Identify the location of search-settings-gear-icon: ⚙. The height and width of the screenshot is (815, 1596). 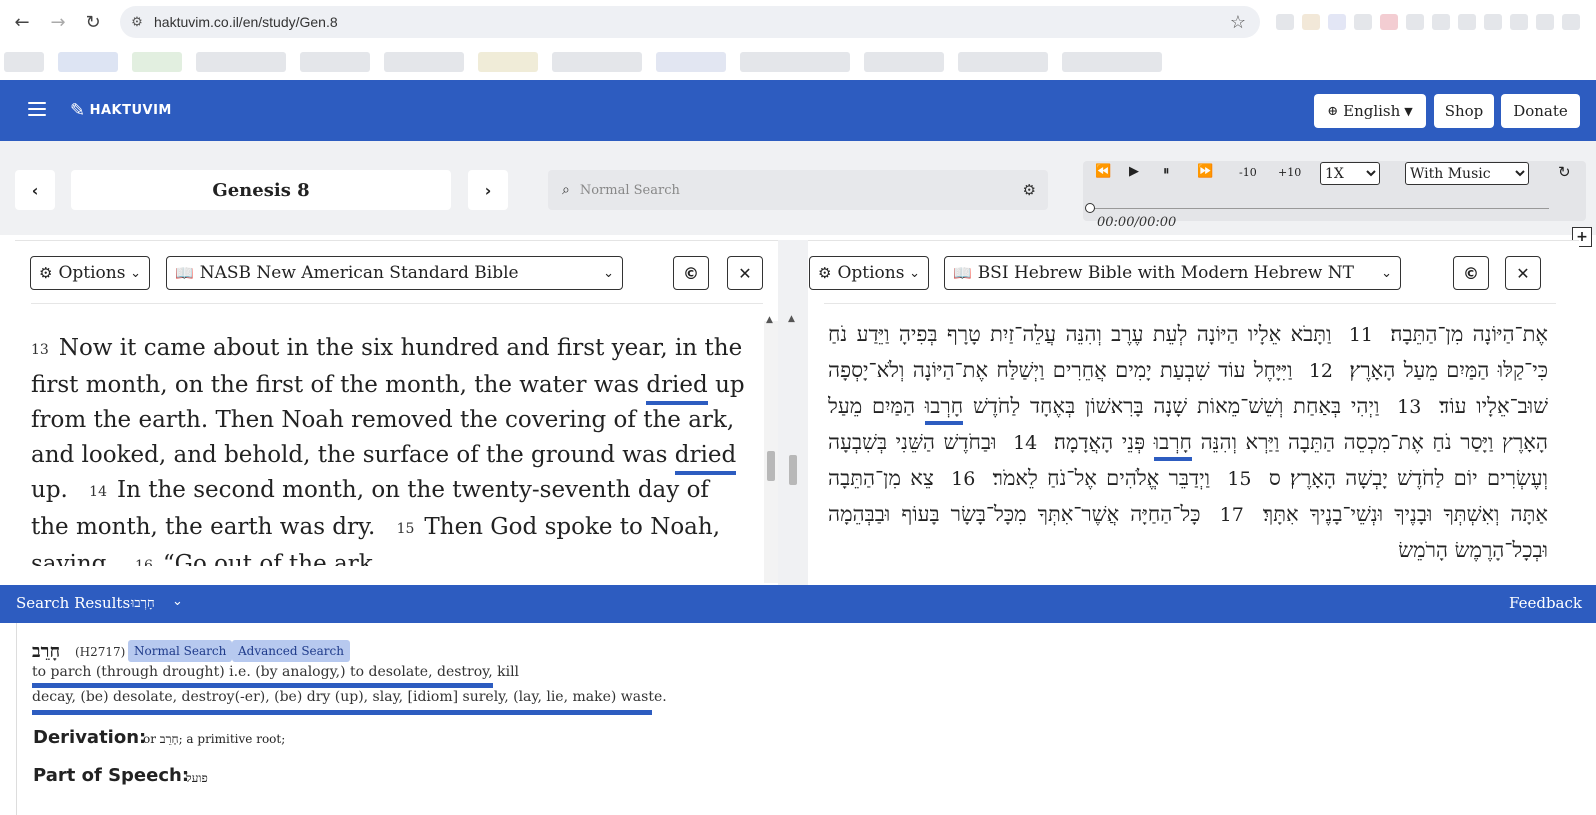
(1029, 190).